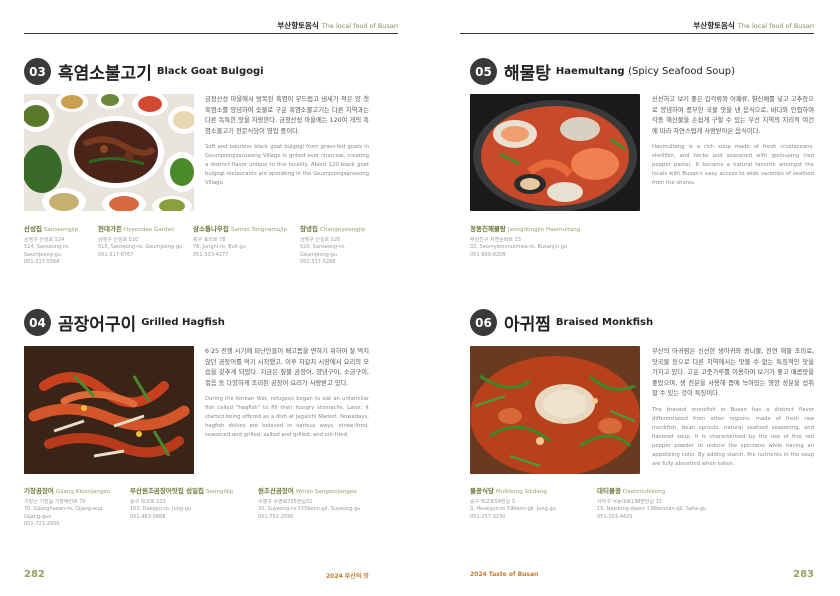 The height and width of the screenshot is (596, 840). I want to click on page-footer: 2024 Taste of Busan, so click(504, 574).